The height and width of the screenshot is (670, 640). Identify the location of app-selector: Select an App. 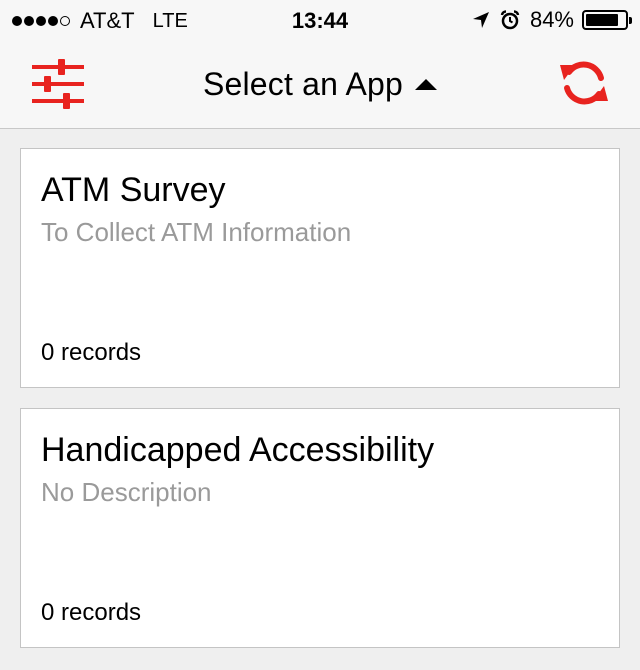
(320, 84).